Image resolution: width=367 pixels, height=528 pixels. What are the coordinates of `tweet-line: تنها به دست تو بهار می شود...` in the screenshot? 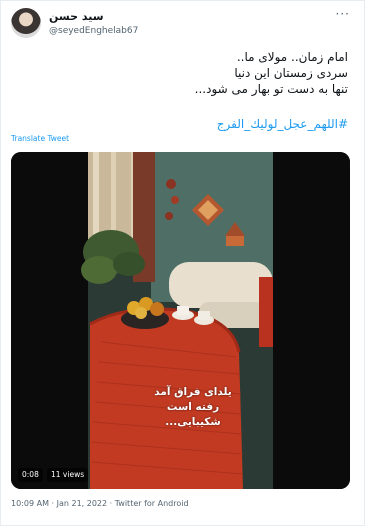 It's located at (271, 89).